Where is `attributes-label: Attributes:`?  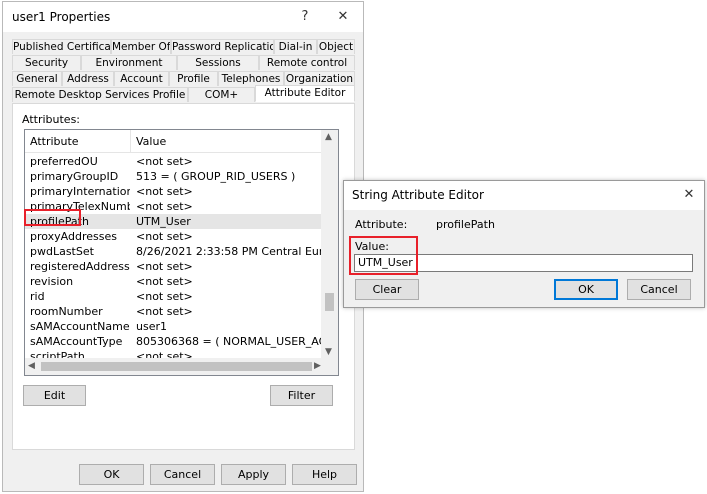 attributes-label: Attributes: is located at coordinates (51, 119).